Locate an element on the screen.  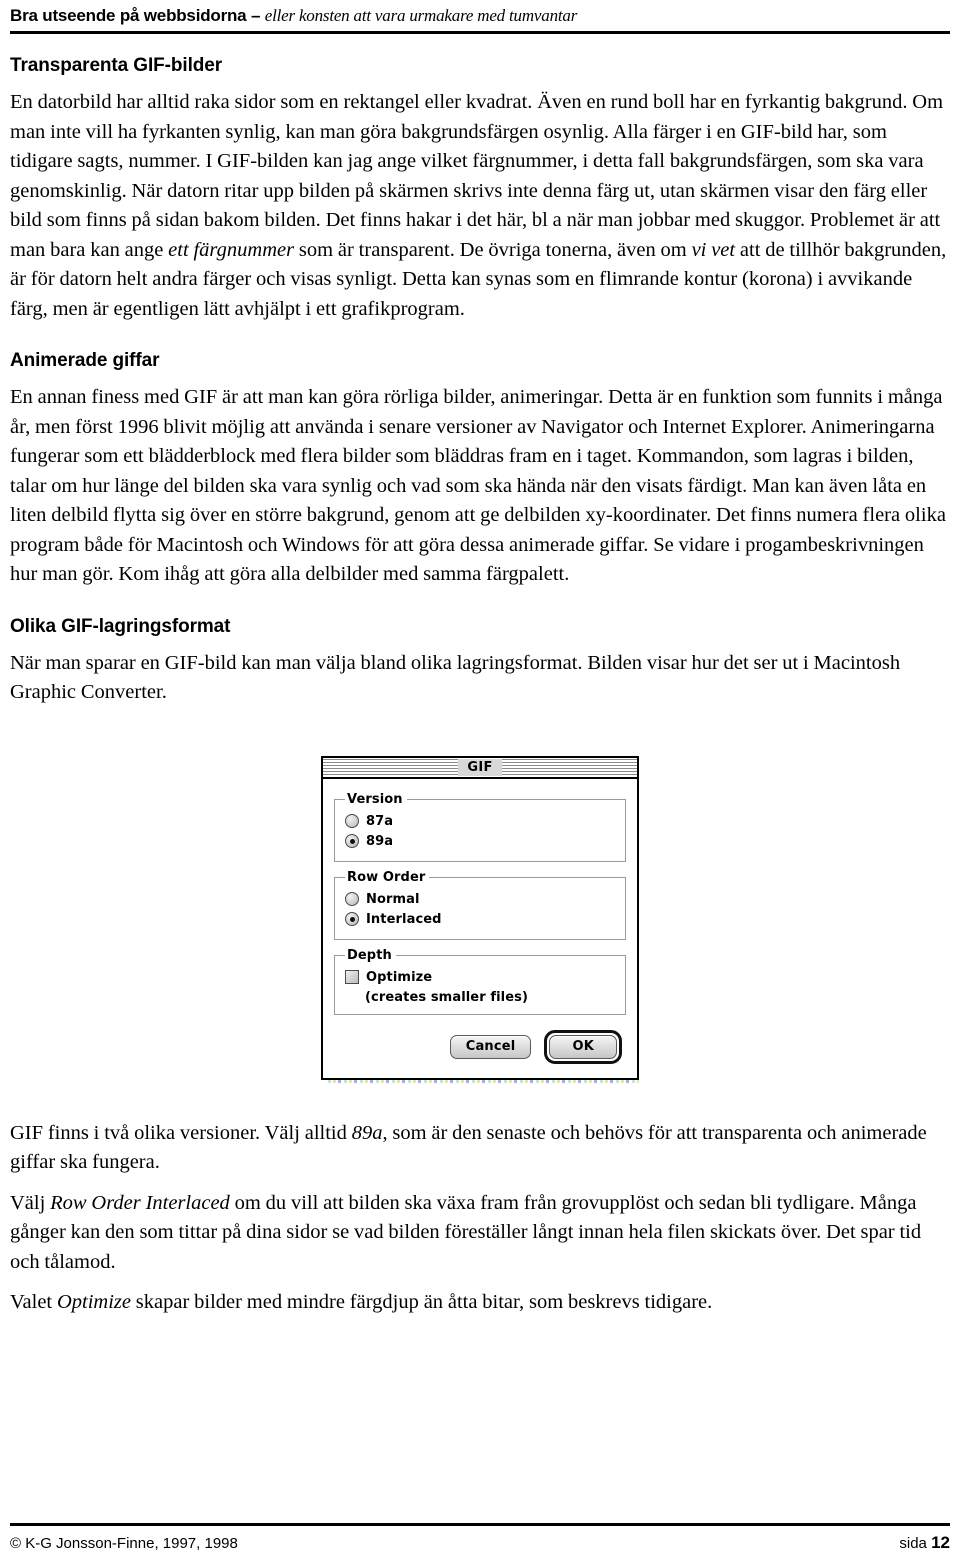
dialog-titlebar: GIF is located at coordinates (480, 768).